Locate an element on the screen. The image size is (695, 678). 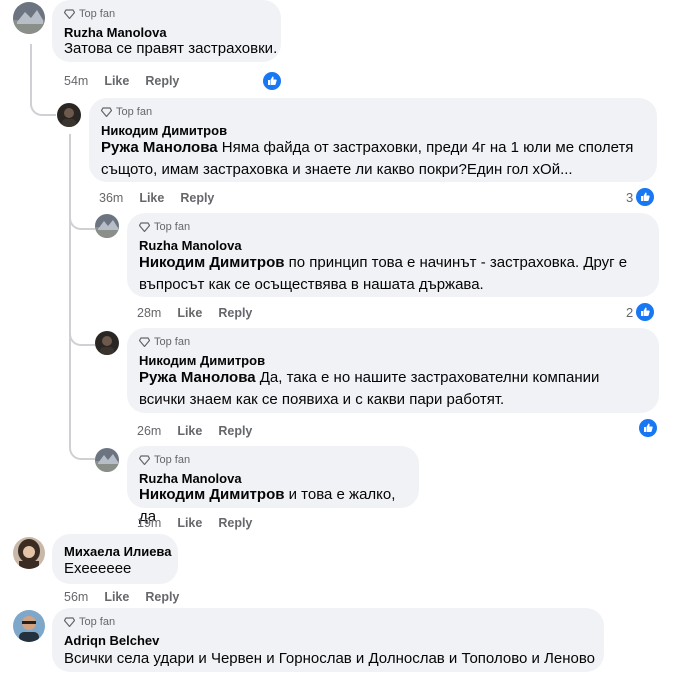
comment-time: 36m is located at coordinates (111, 198).